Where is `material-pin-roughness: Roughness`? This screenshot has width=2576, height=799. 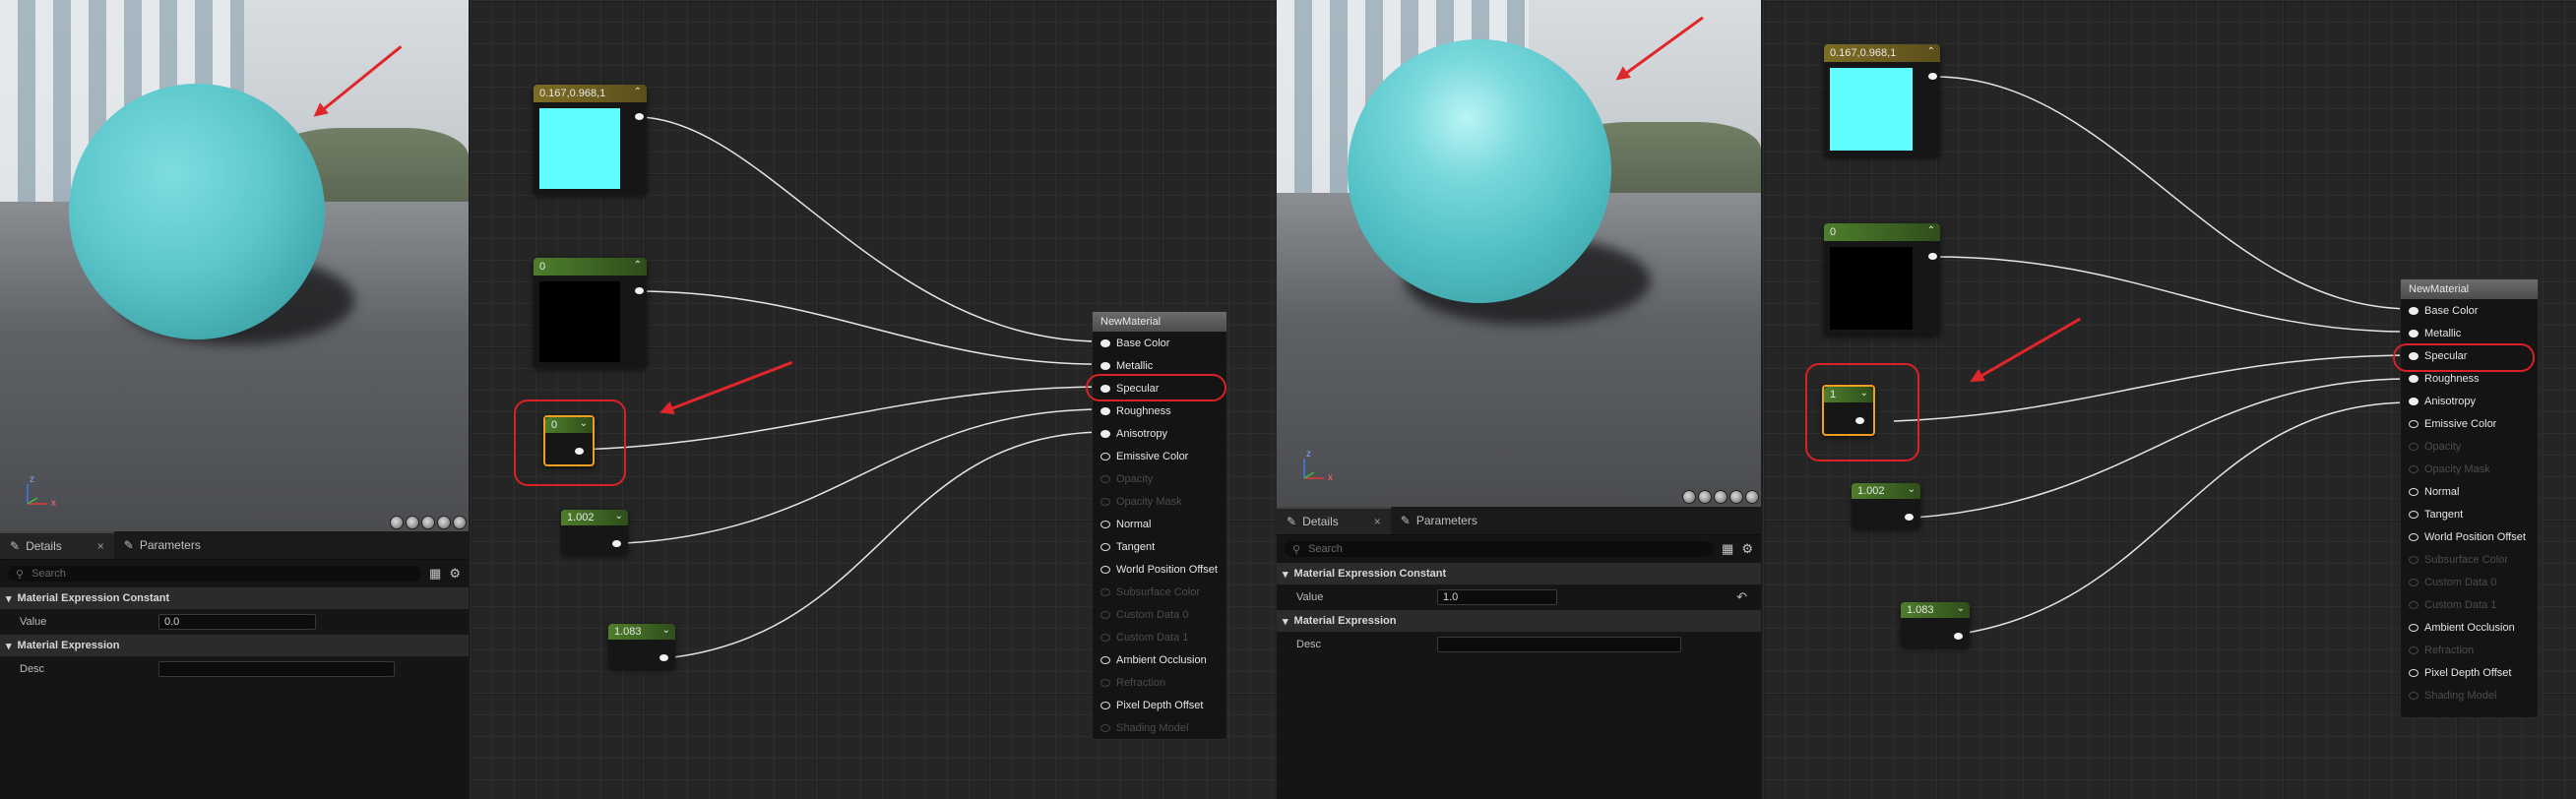
material-pin-roughness: Roughness is located at coordinates (1159, 411).